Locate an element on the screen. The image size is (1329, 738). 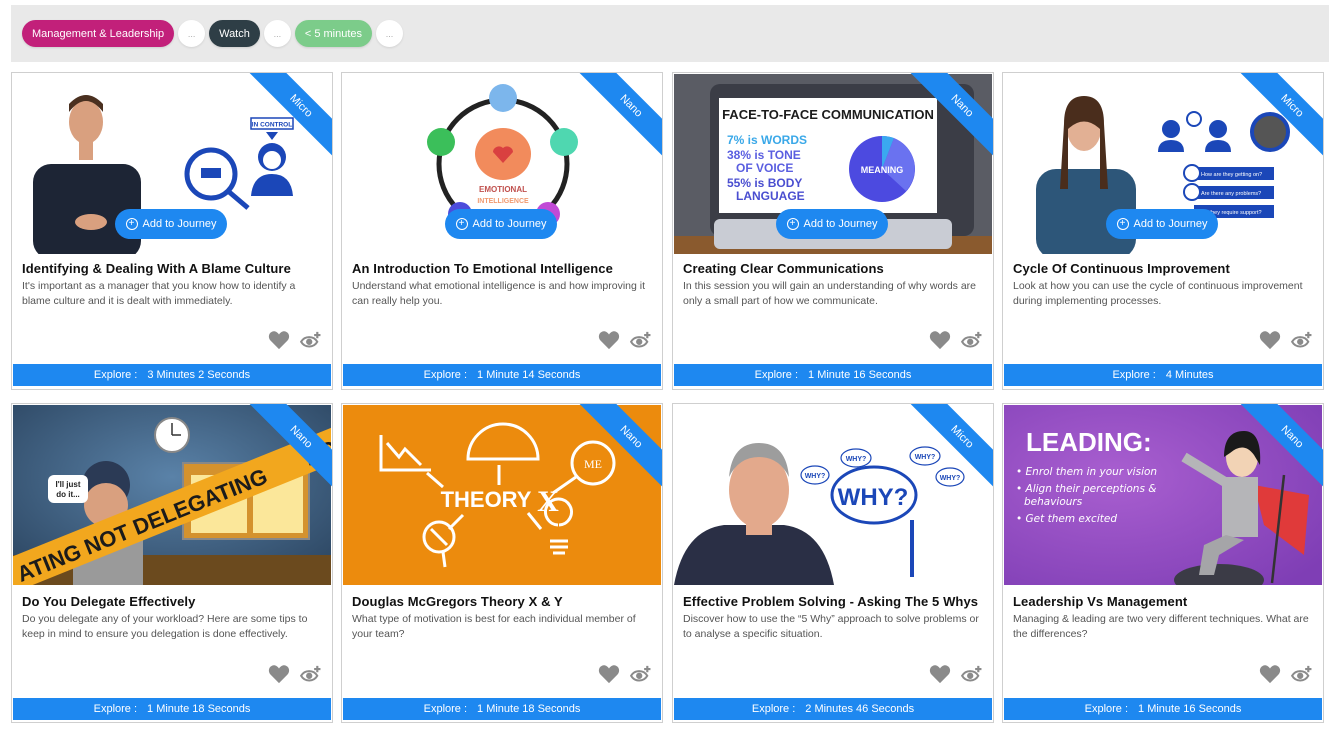
svg-text: I'll just is located at coordinates (67, 484).